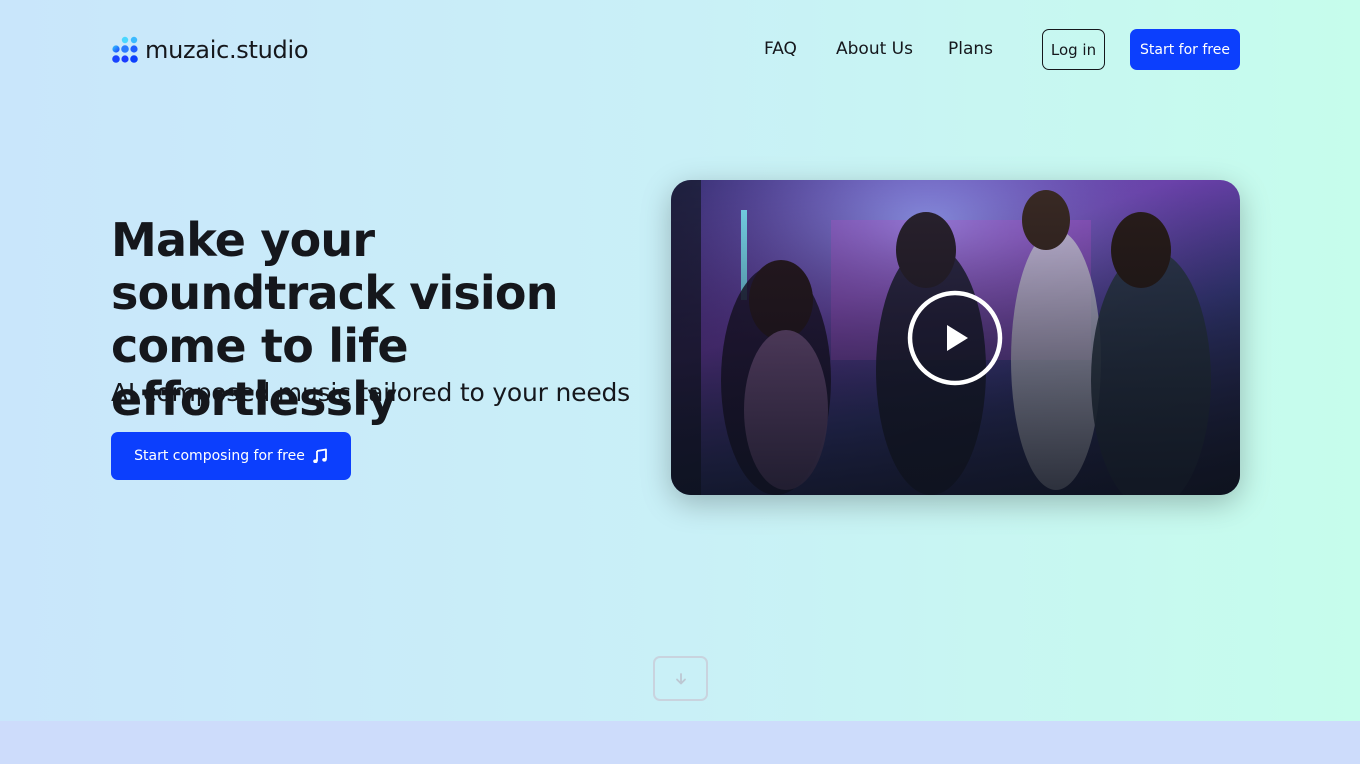  Describe the element at coordinates (227, 50) in the screenshot. I see `brand-name: muzaic.studio` at that location.